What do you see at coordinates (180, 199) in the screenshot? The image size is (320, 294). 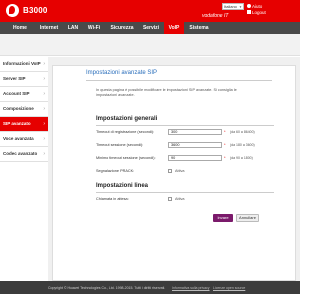 I see `call-waiting-option-label: Attiva` at bounding box center [180, 199].